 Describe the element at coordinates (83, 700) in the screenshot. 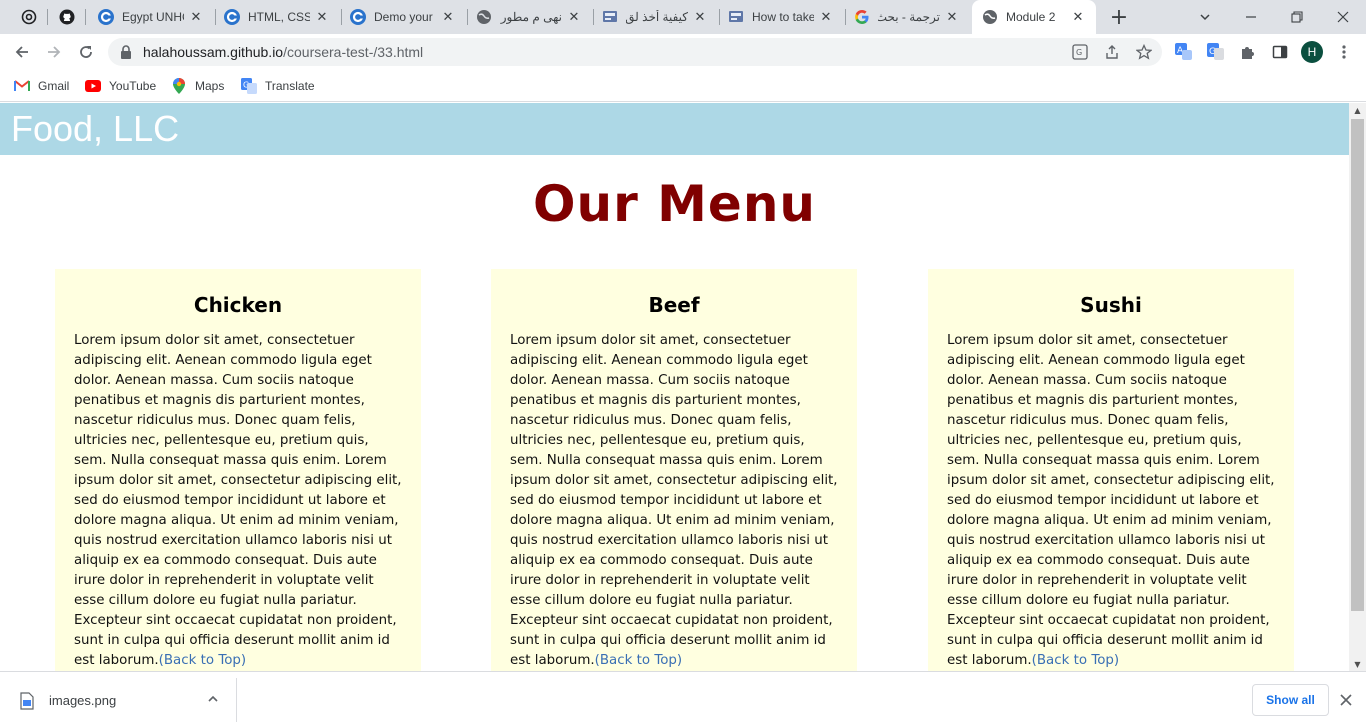

I see `download-file-name: images.png` at that location.